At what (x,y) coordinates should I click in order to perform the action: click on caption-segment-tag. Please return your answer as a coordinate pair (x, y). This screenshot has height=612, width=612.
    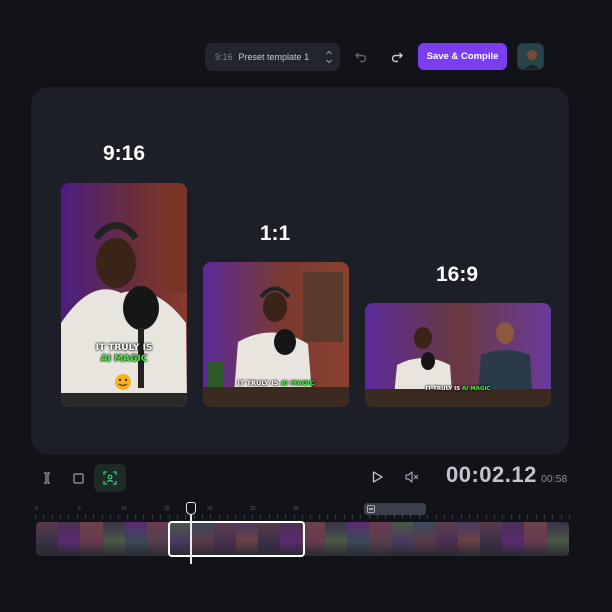
    Looking at the image, I should click on (395, 509).